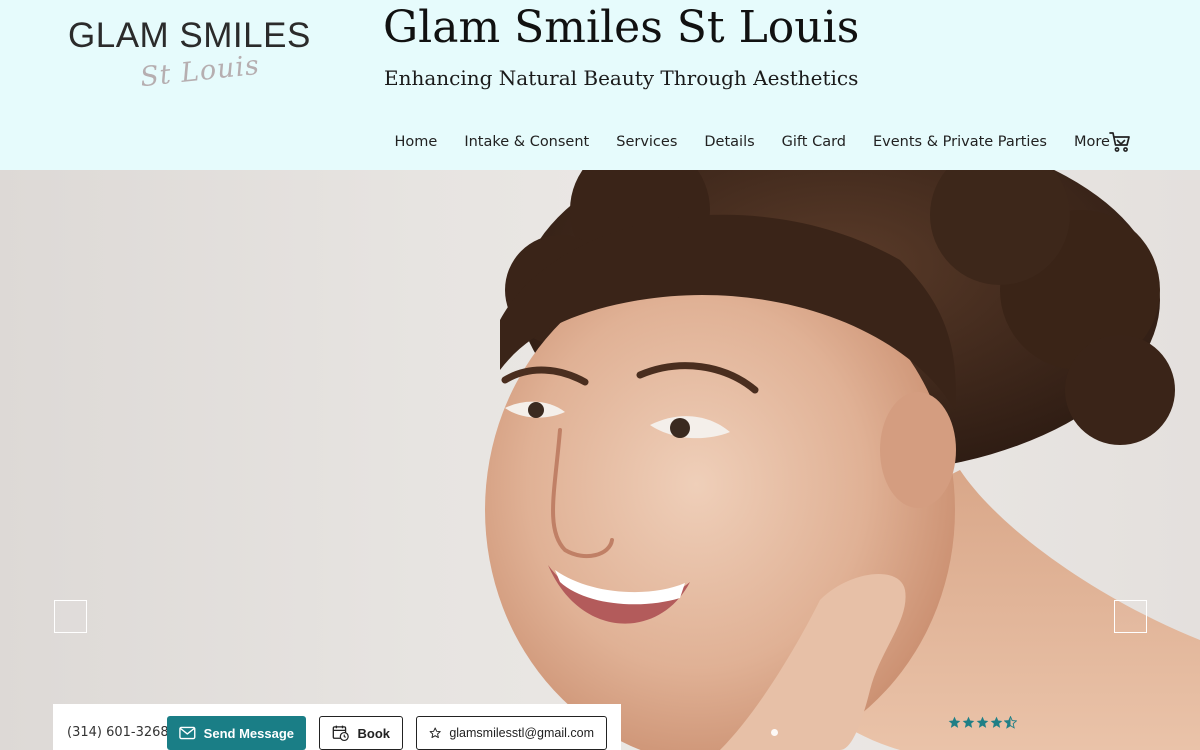  What do you see at coordinates (340, 733) in the screenshot?
I see `calendar-clock-icon` at bounding box center [340, 733].